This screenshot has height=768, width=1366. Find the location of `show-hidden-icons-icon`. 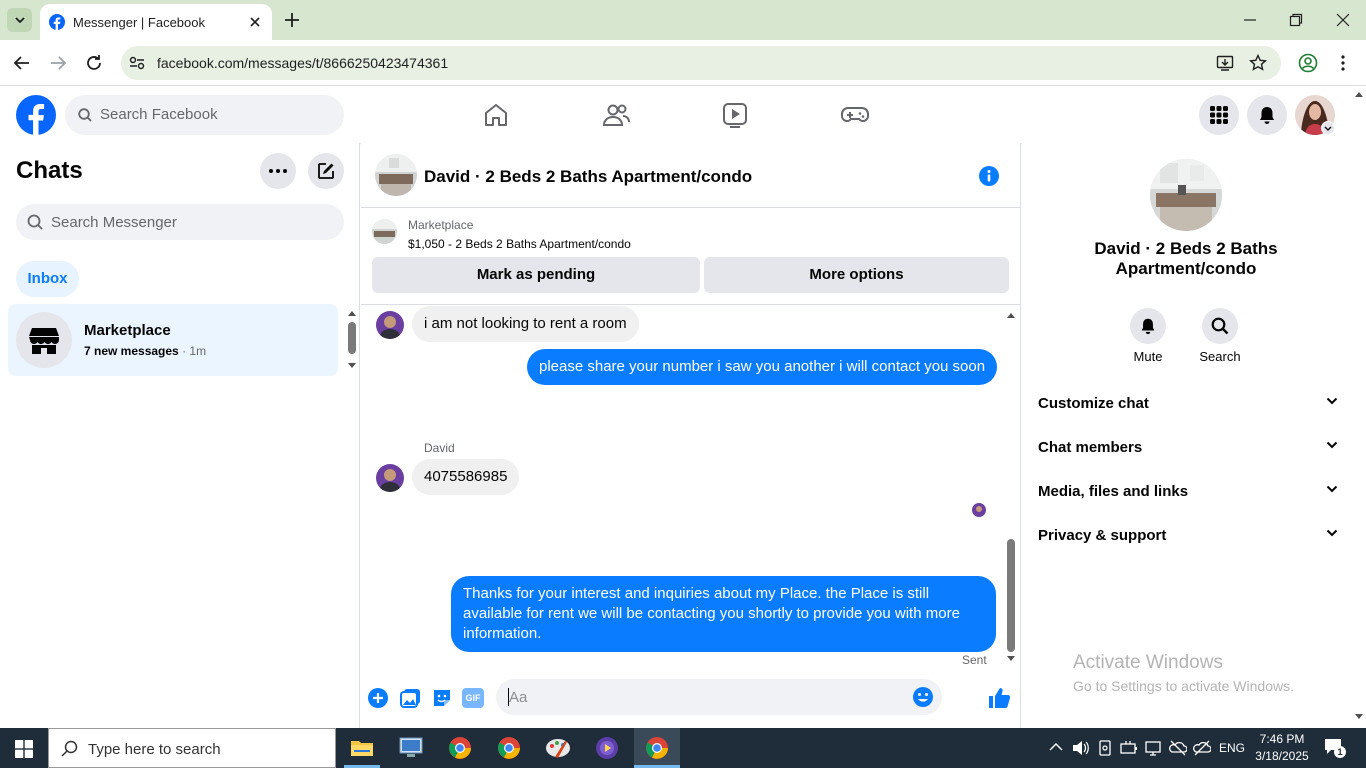

show-hidden-icons-icon is located at coordinates (1056, 747).